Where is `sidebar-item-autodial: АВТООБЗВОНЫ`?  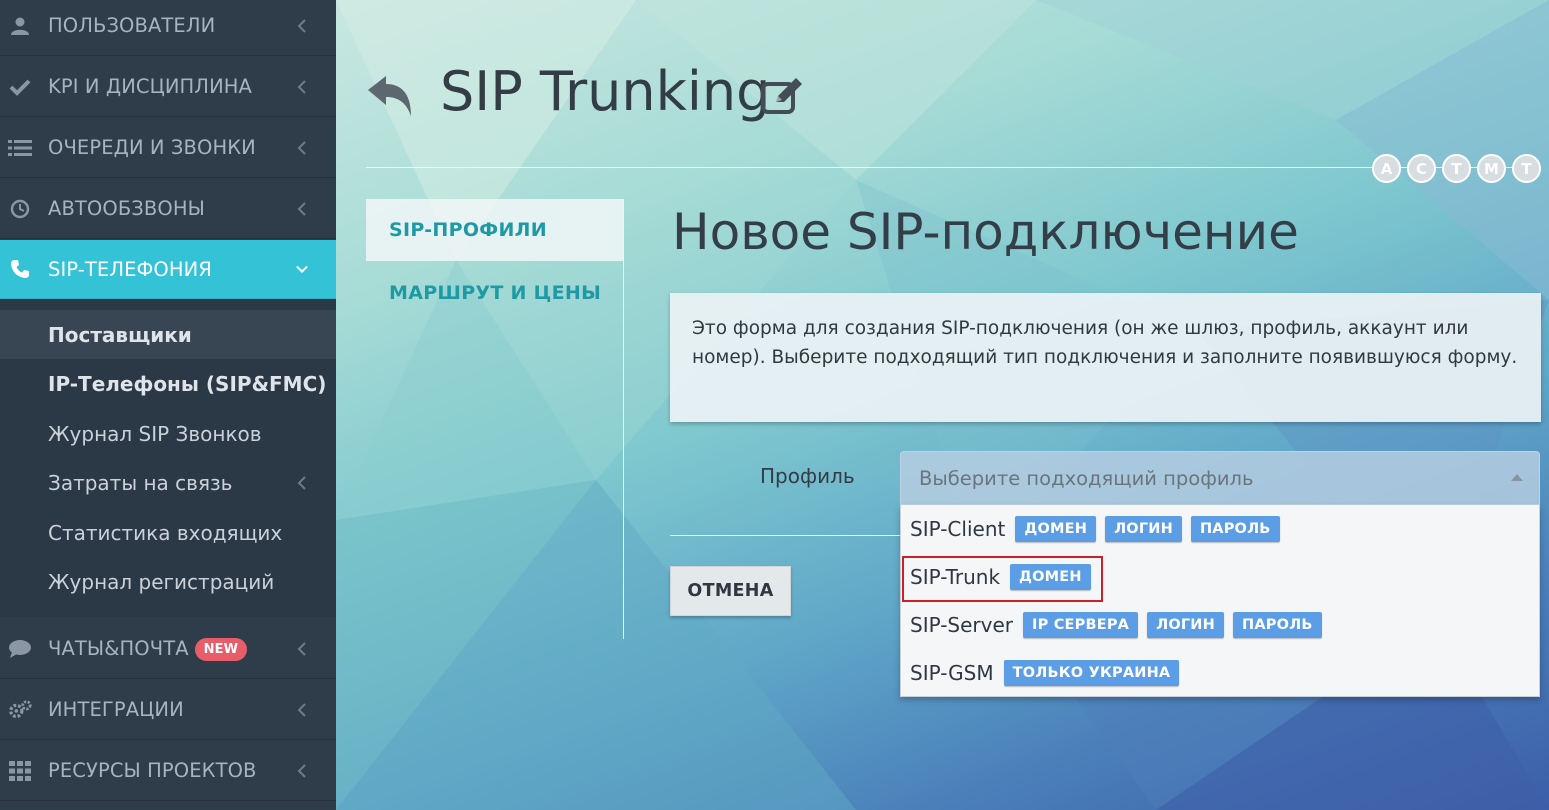
sidebar-item-autodial: АВТООБЗВОНЫ is located at coordinates (168, 209).